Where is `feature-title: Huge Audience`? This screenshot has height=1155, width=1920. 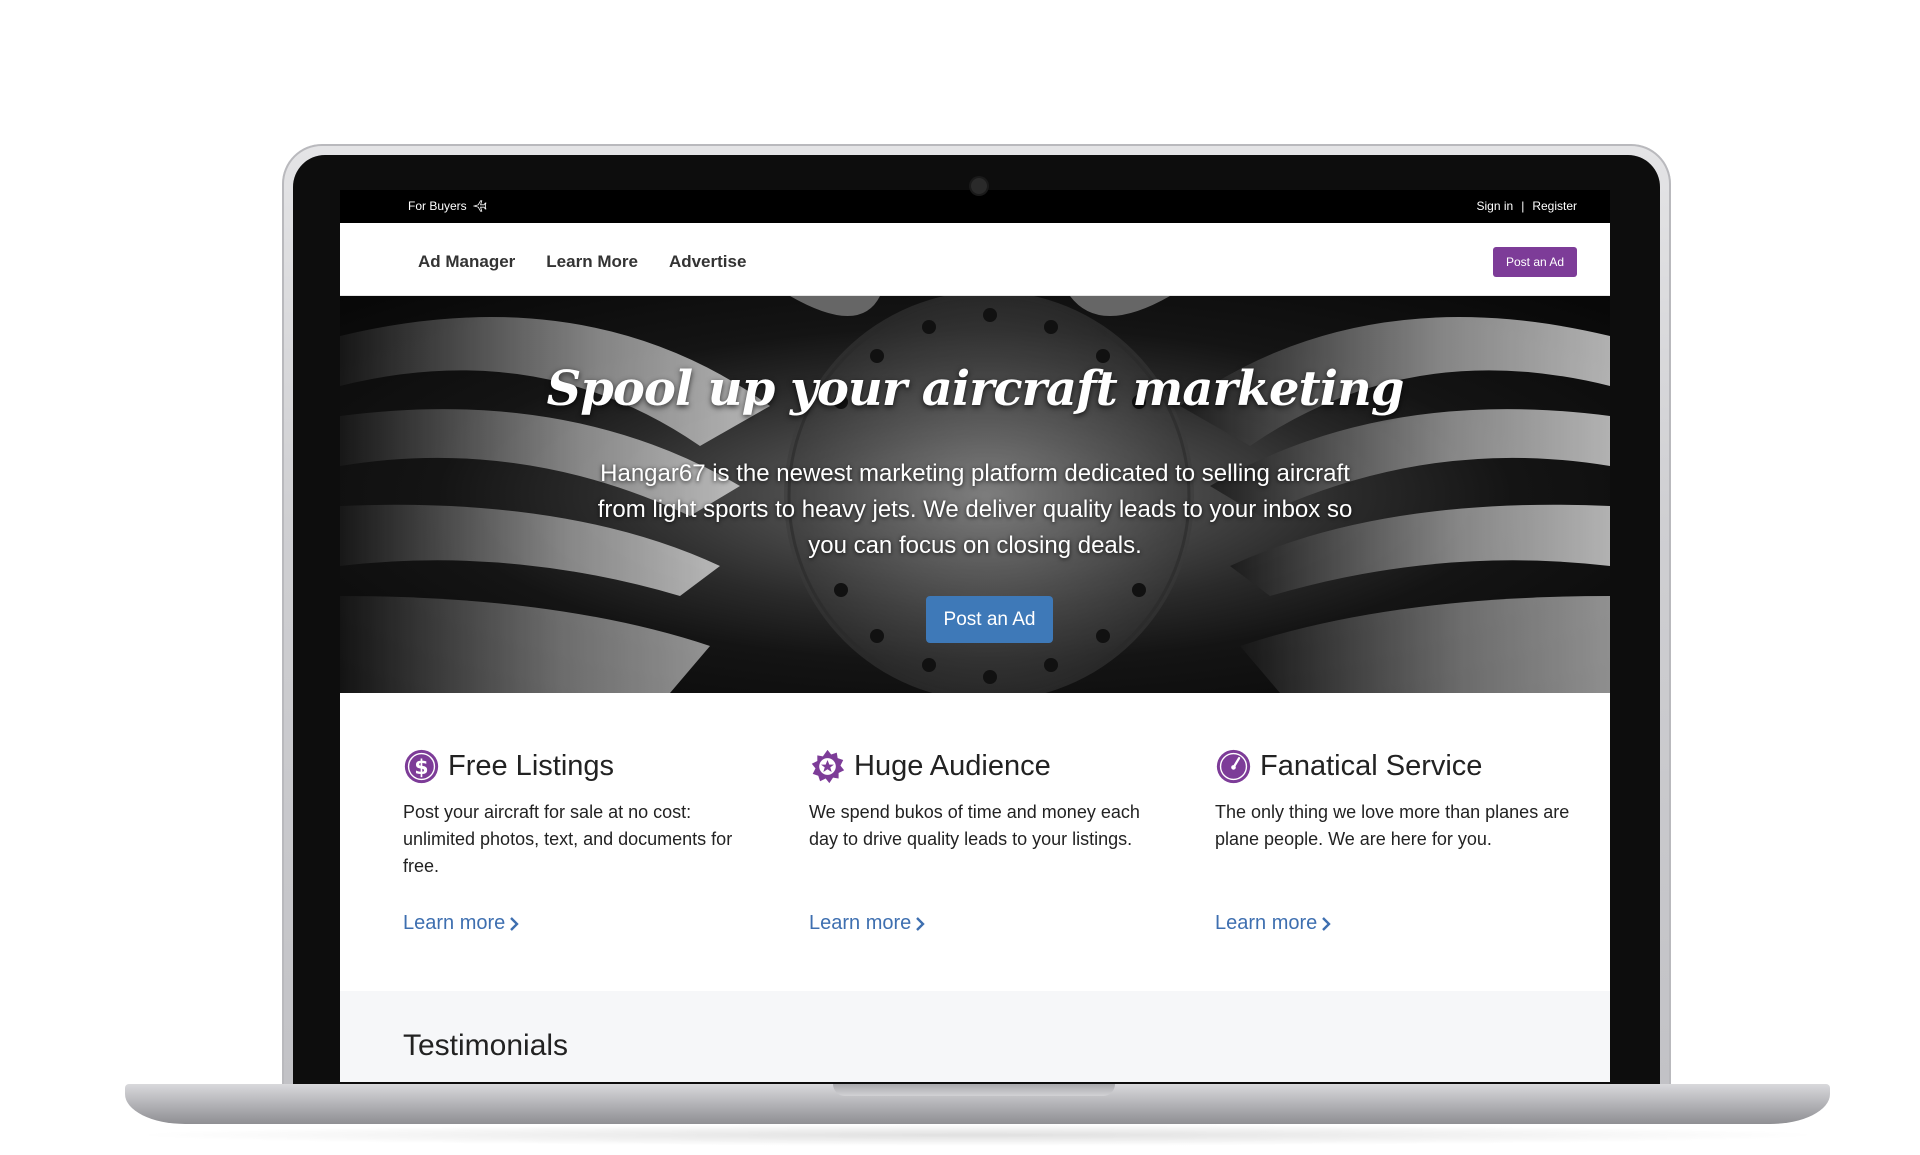 feature-title: Huge Audience is located at coordinates (952, 766).